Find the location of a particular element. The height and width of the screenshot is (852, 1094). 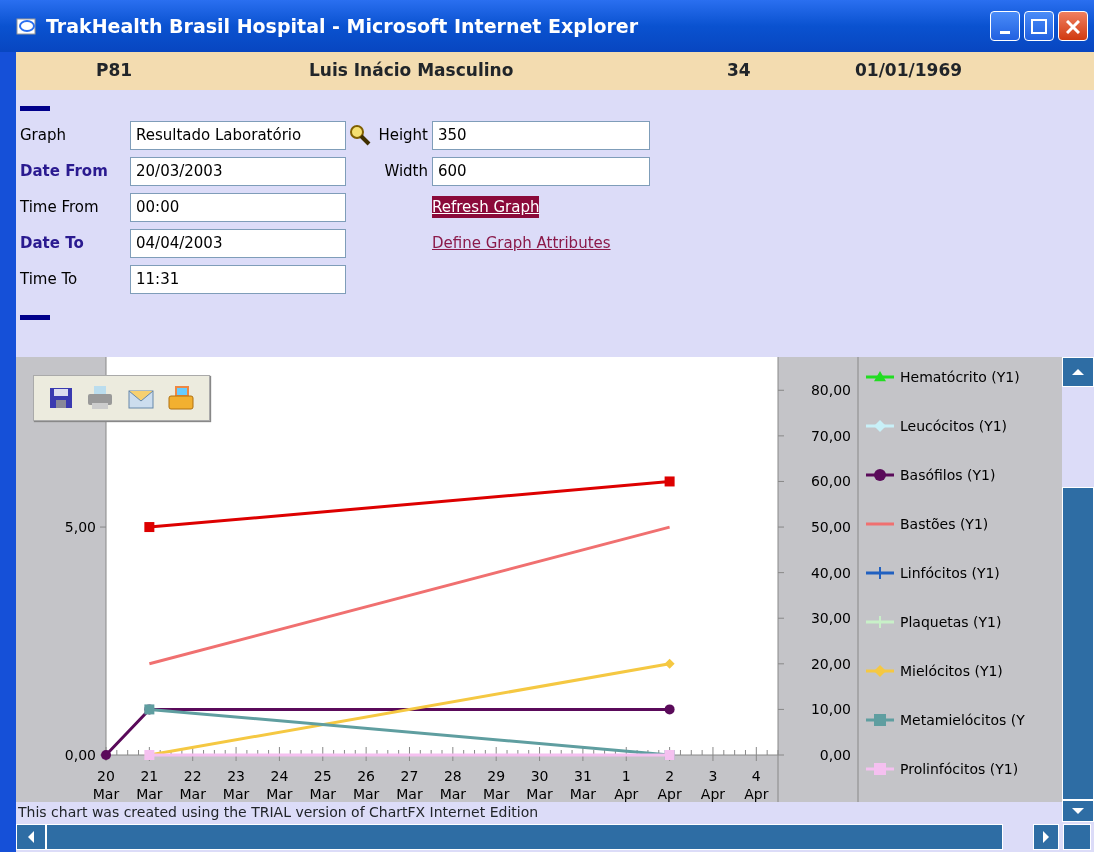

y-tick-label: 70,00 is located at coordinates (830, 435).